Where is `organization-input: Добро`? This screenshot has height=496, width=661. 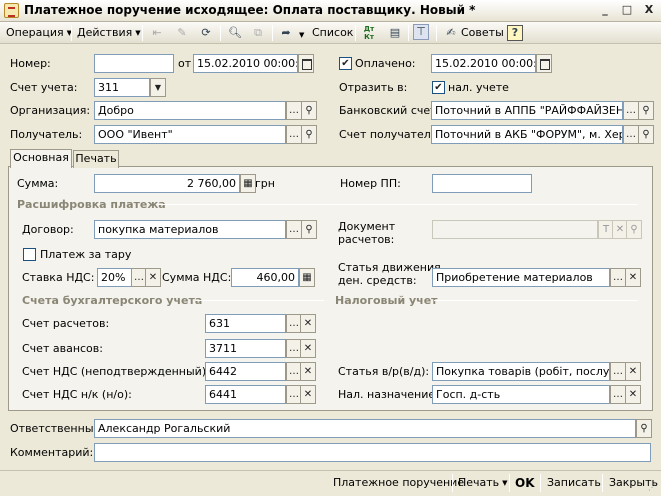 organization-input: Добро is located at coordinates (190, 110).